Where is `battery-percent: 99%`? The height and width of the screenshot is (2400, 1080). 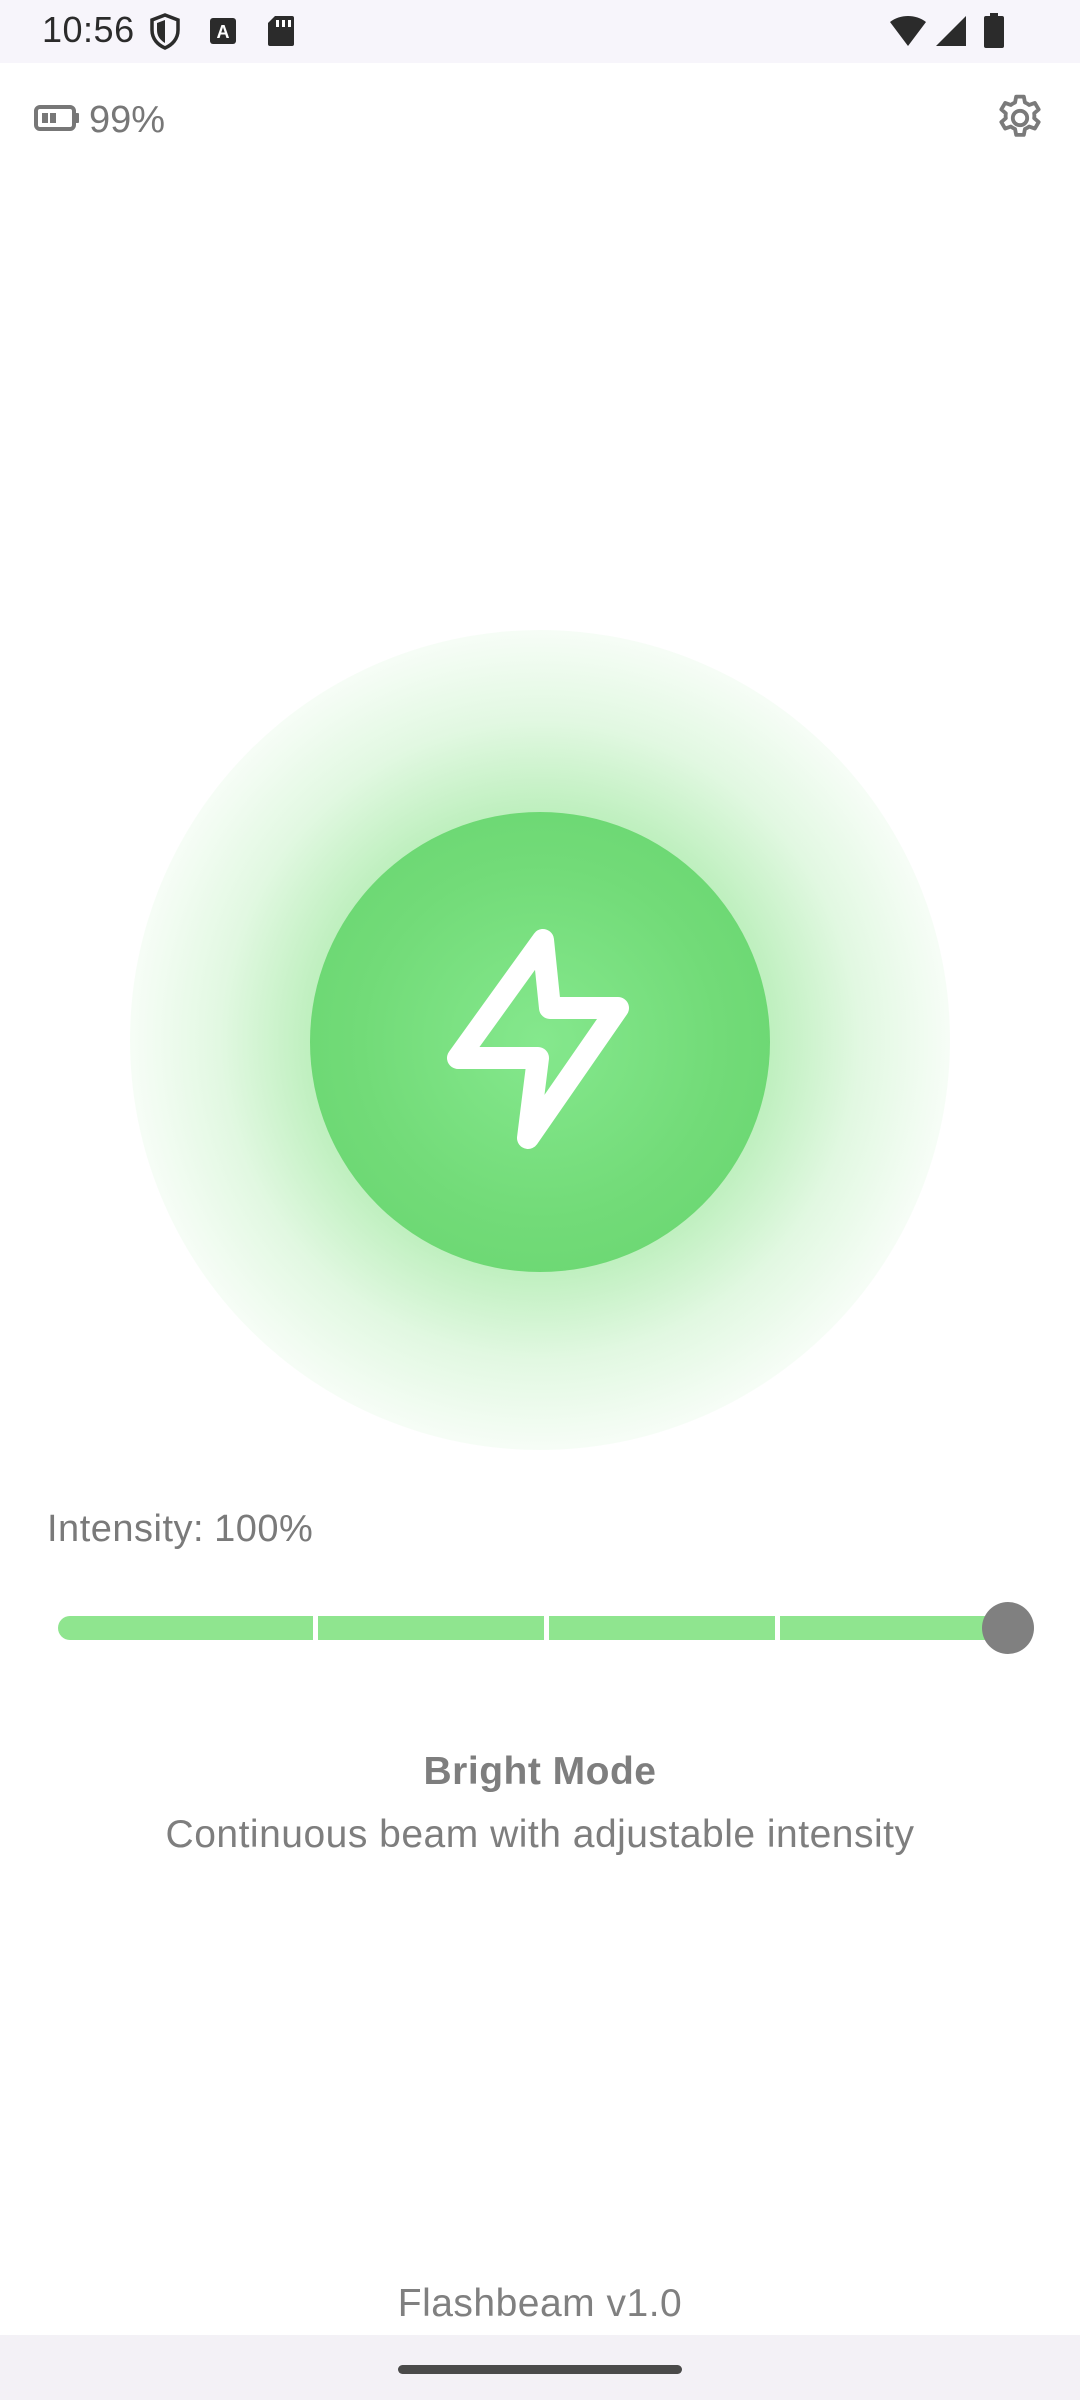
battery-percent: 99% is located at coordinates (127, 119).